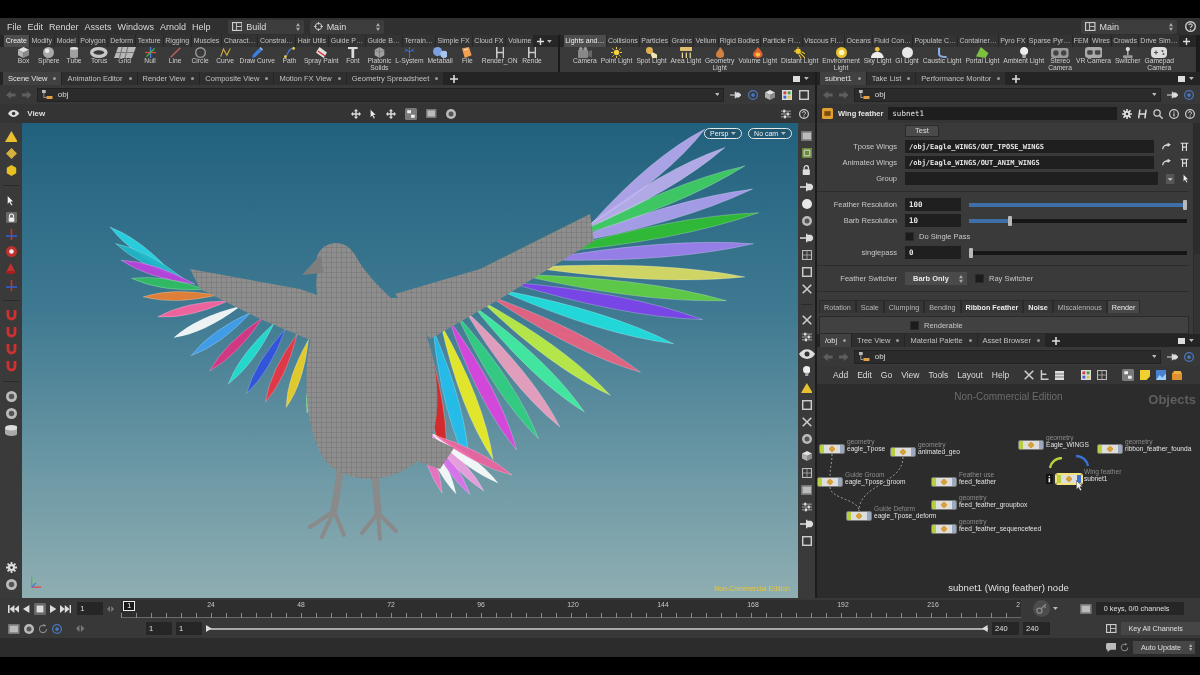 The width and height of the screenshot is (1200, 675). I want to click on step-arrows-icon, so click(80, 628).